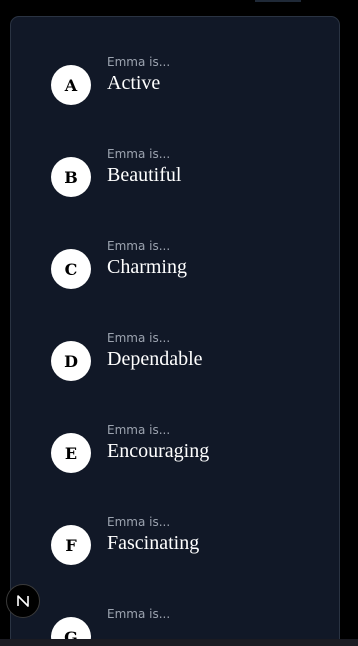 This screenshot has width=358, height=646. I want to click on letter-badge: A, so click(71, 85).